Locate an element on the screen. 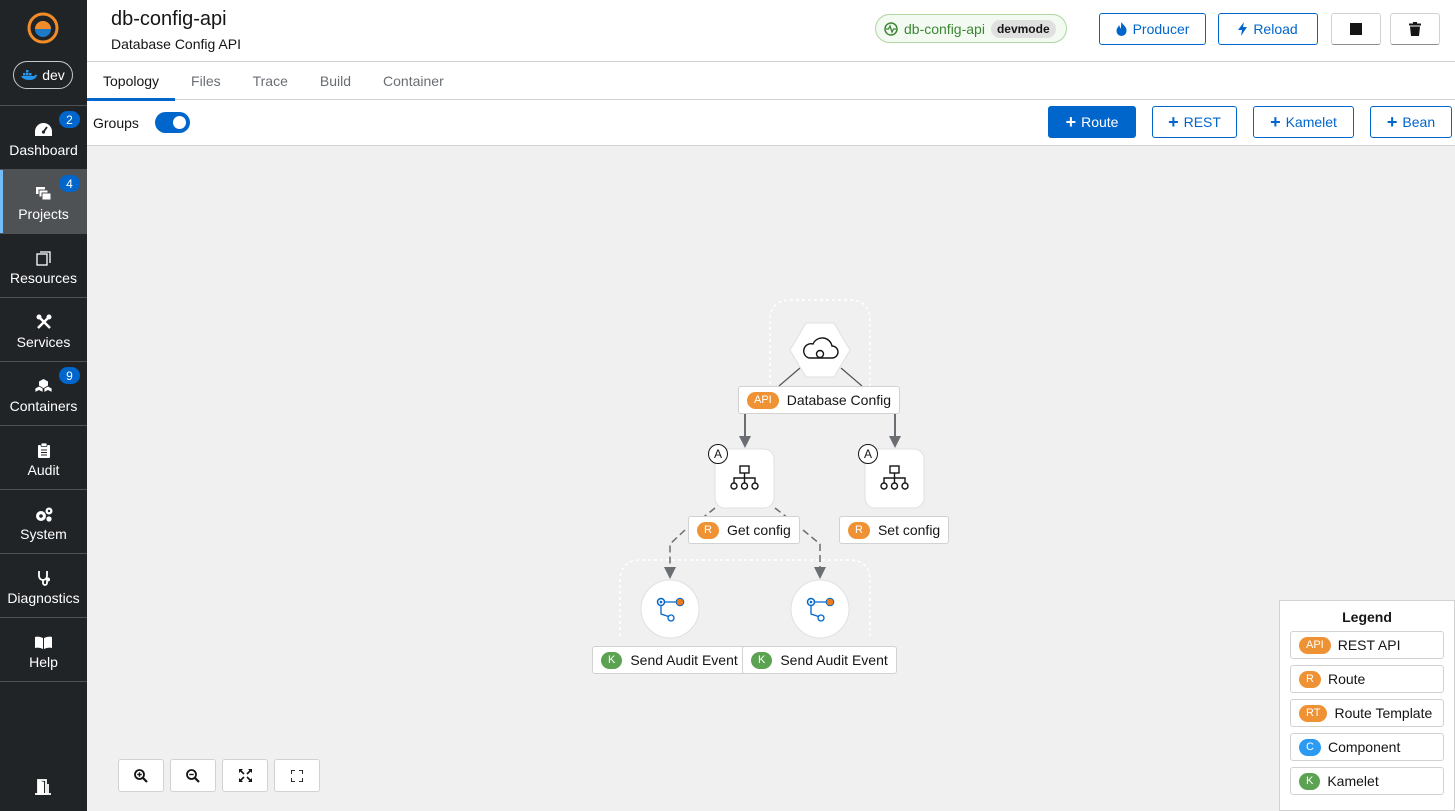 The image size is (1455, 811). dashboard-icon is located at coordinates (44, 130).